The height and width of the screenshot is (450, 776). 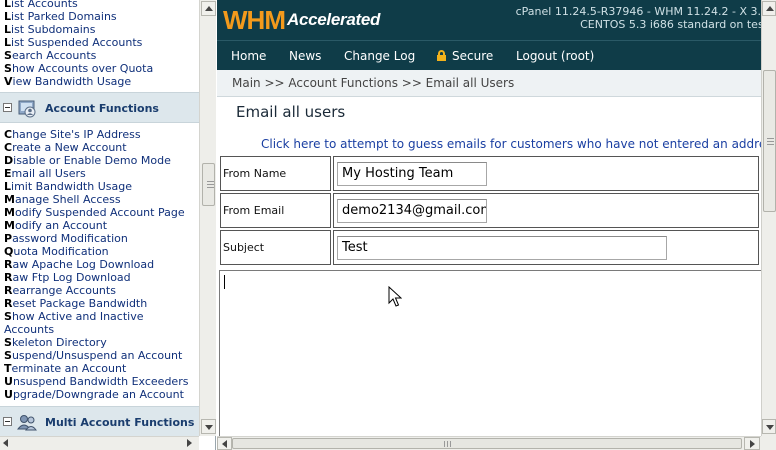 What do you see at coordinates (99, 107) in the screenshot?
I see `section-account-functions: Account Functions` at bounding box center [99, 107].